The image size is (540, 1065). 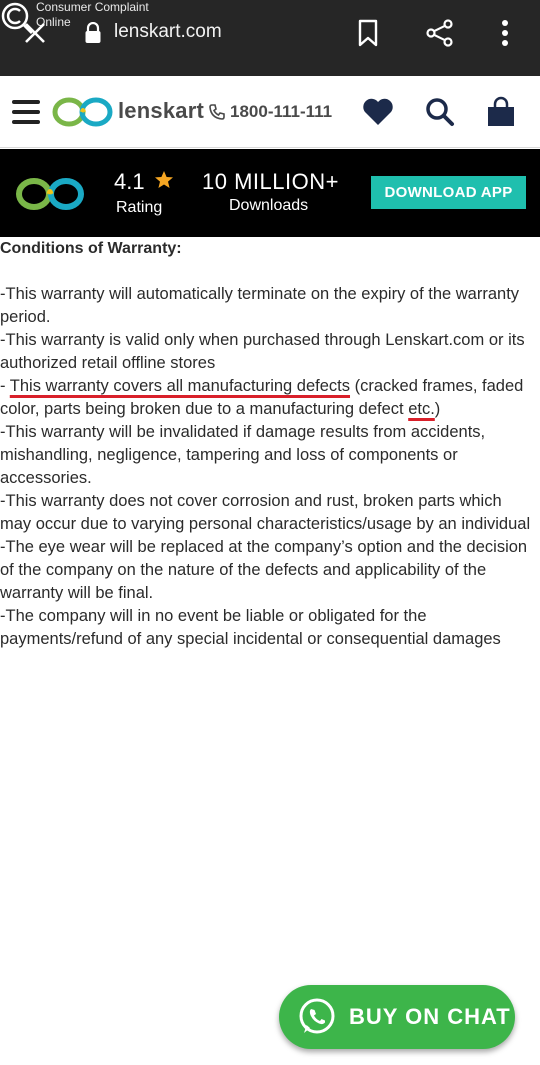 What do you see at coordinates (270, 181) in the screenshot?
I see `downloads-value: 10 MILLION+` at bounding box center [270, 181].